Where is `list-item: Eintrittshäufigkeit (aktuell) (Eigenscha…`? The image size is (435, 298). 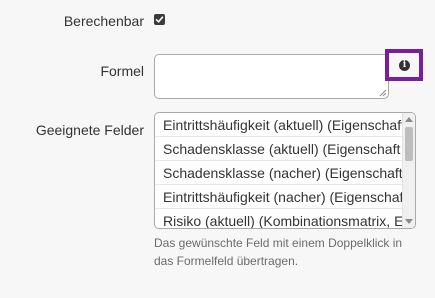 list-item: Eintrittshäufigkeit (aktuell) (Eigenscha… is located at coordinates (279, 125).